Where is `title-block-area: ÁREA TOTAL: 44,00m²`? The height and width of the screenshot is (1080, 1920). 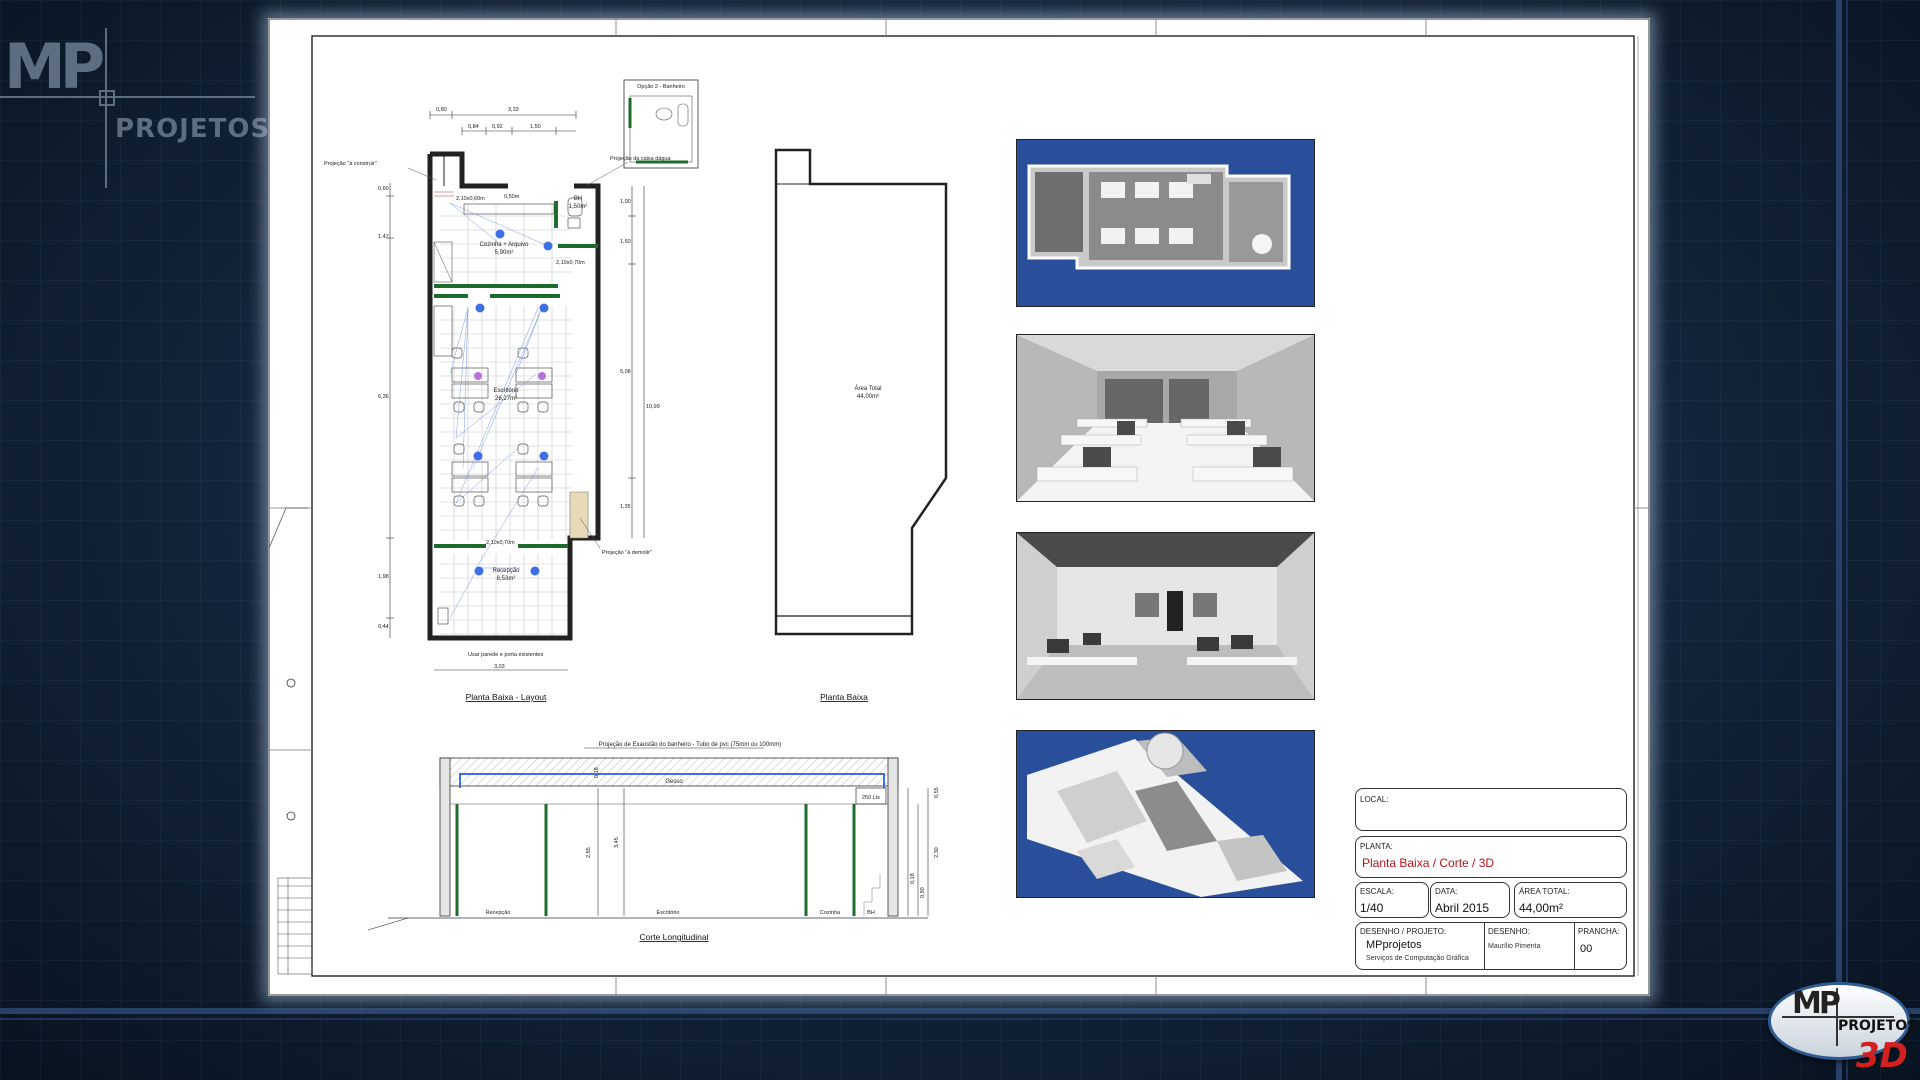
title-block-area: ÁREA TOTAL: 44,00m² is located at coordinates (1570, 900).